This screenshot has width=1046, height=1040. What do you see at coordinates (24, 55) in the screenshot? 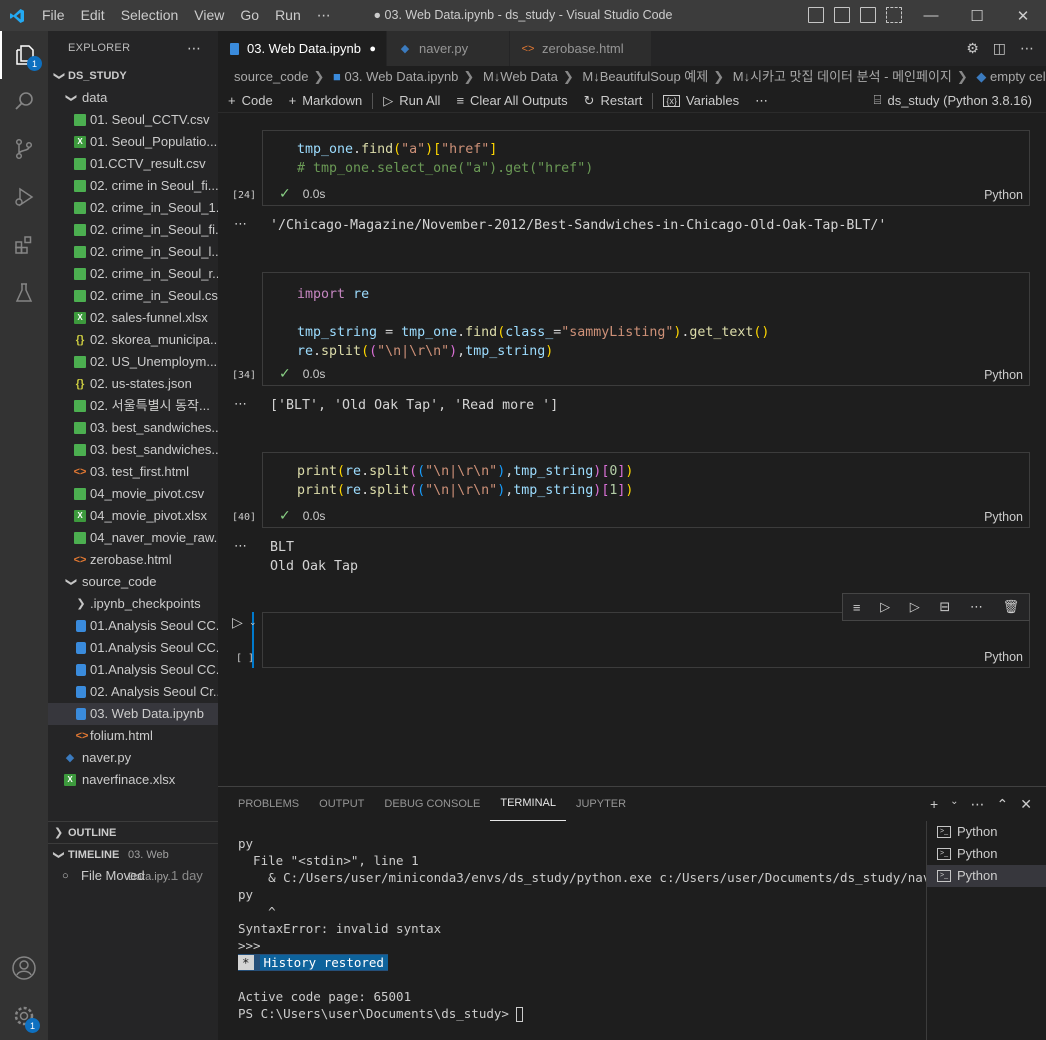
I see `explorer-icon: 1` at bounding box center [24, 55].